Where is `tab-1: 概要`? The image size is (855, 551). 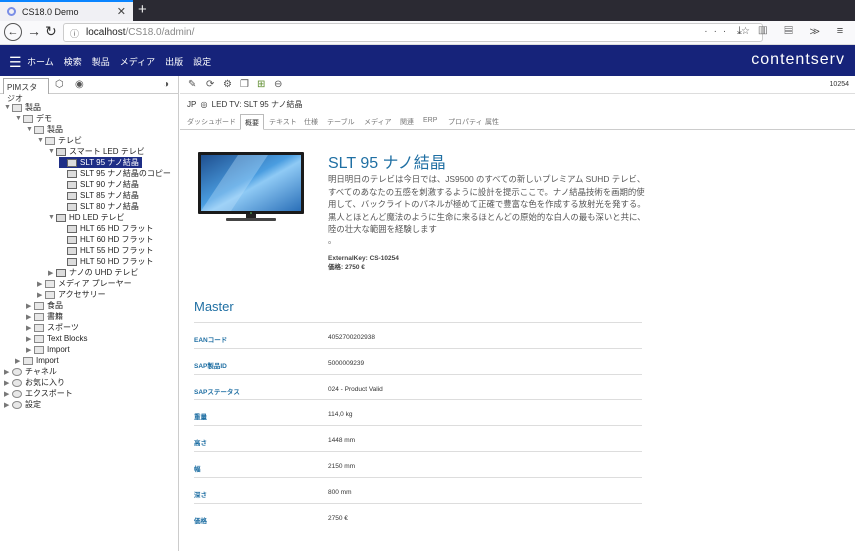
tab-1: 概要 is located at coordinates (252, 122).